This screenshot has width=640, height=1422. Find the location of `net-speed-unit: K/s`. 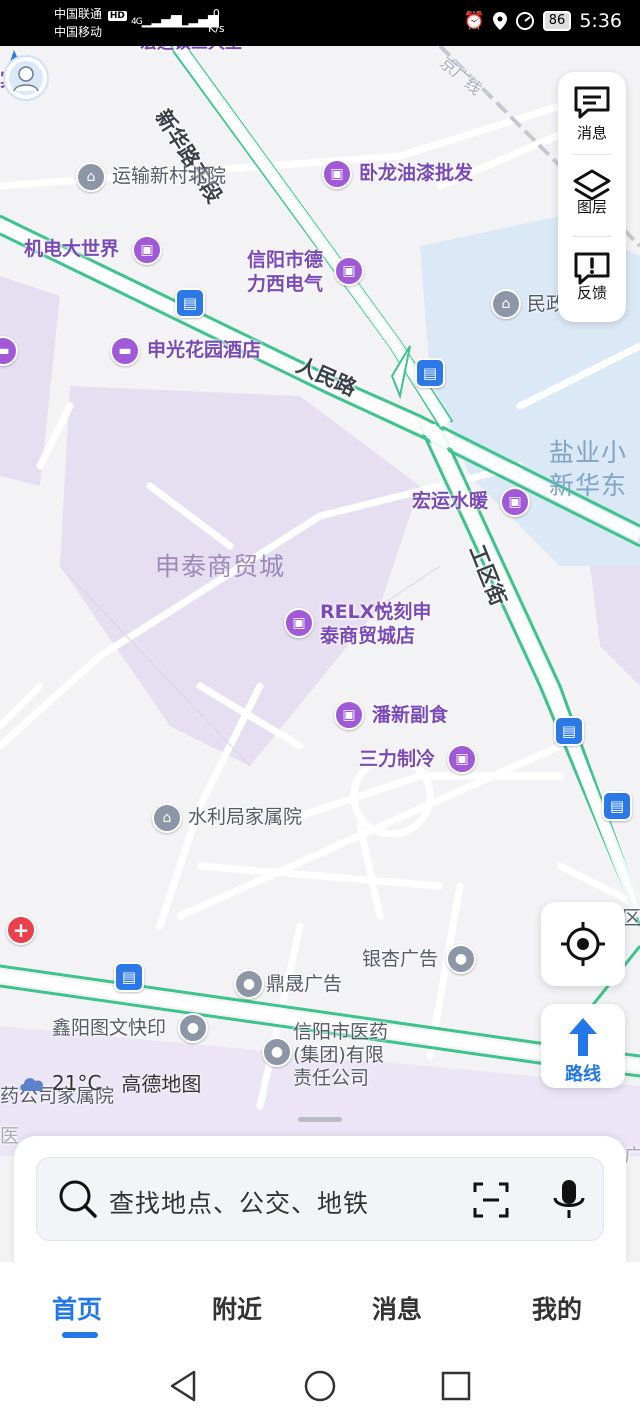

net-speed-unit: K/s is located at coordinates (216, 28).